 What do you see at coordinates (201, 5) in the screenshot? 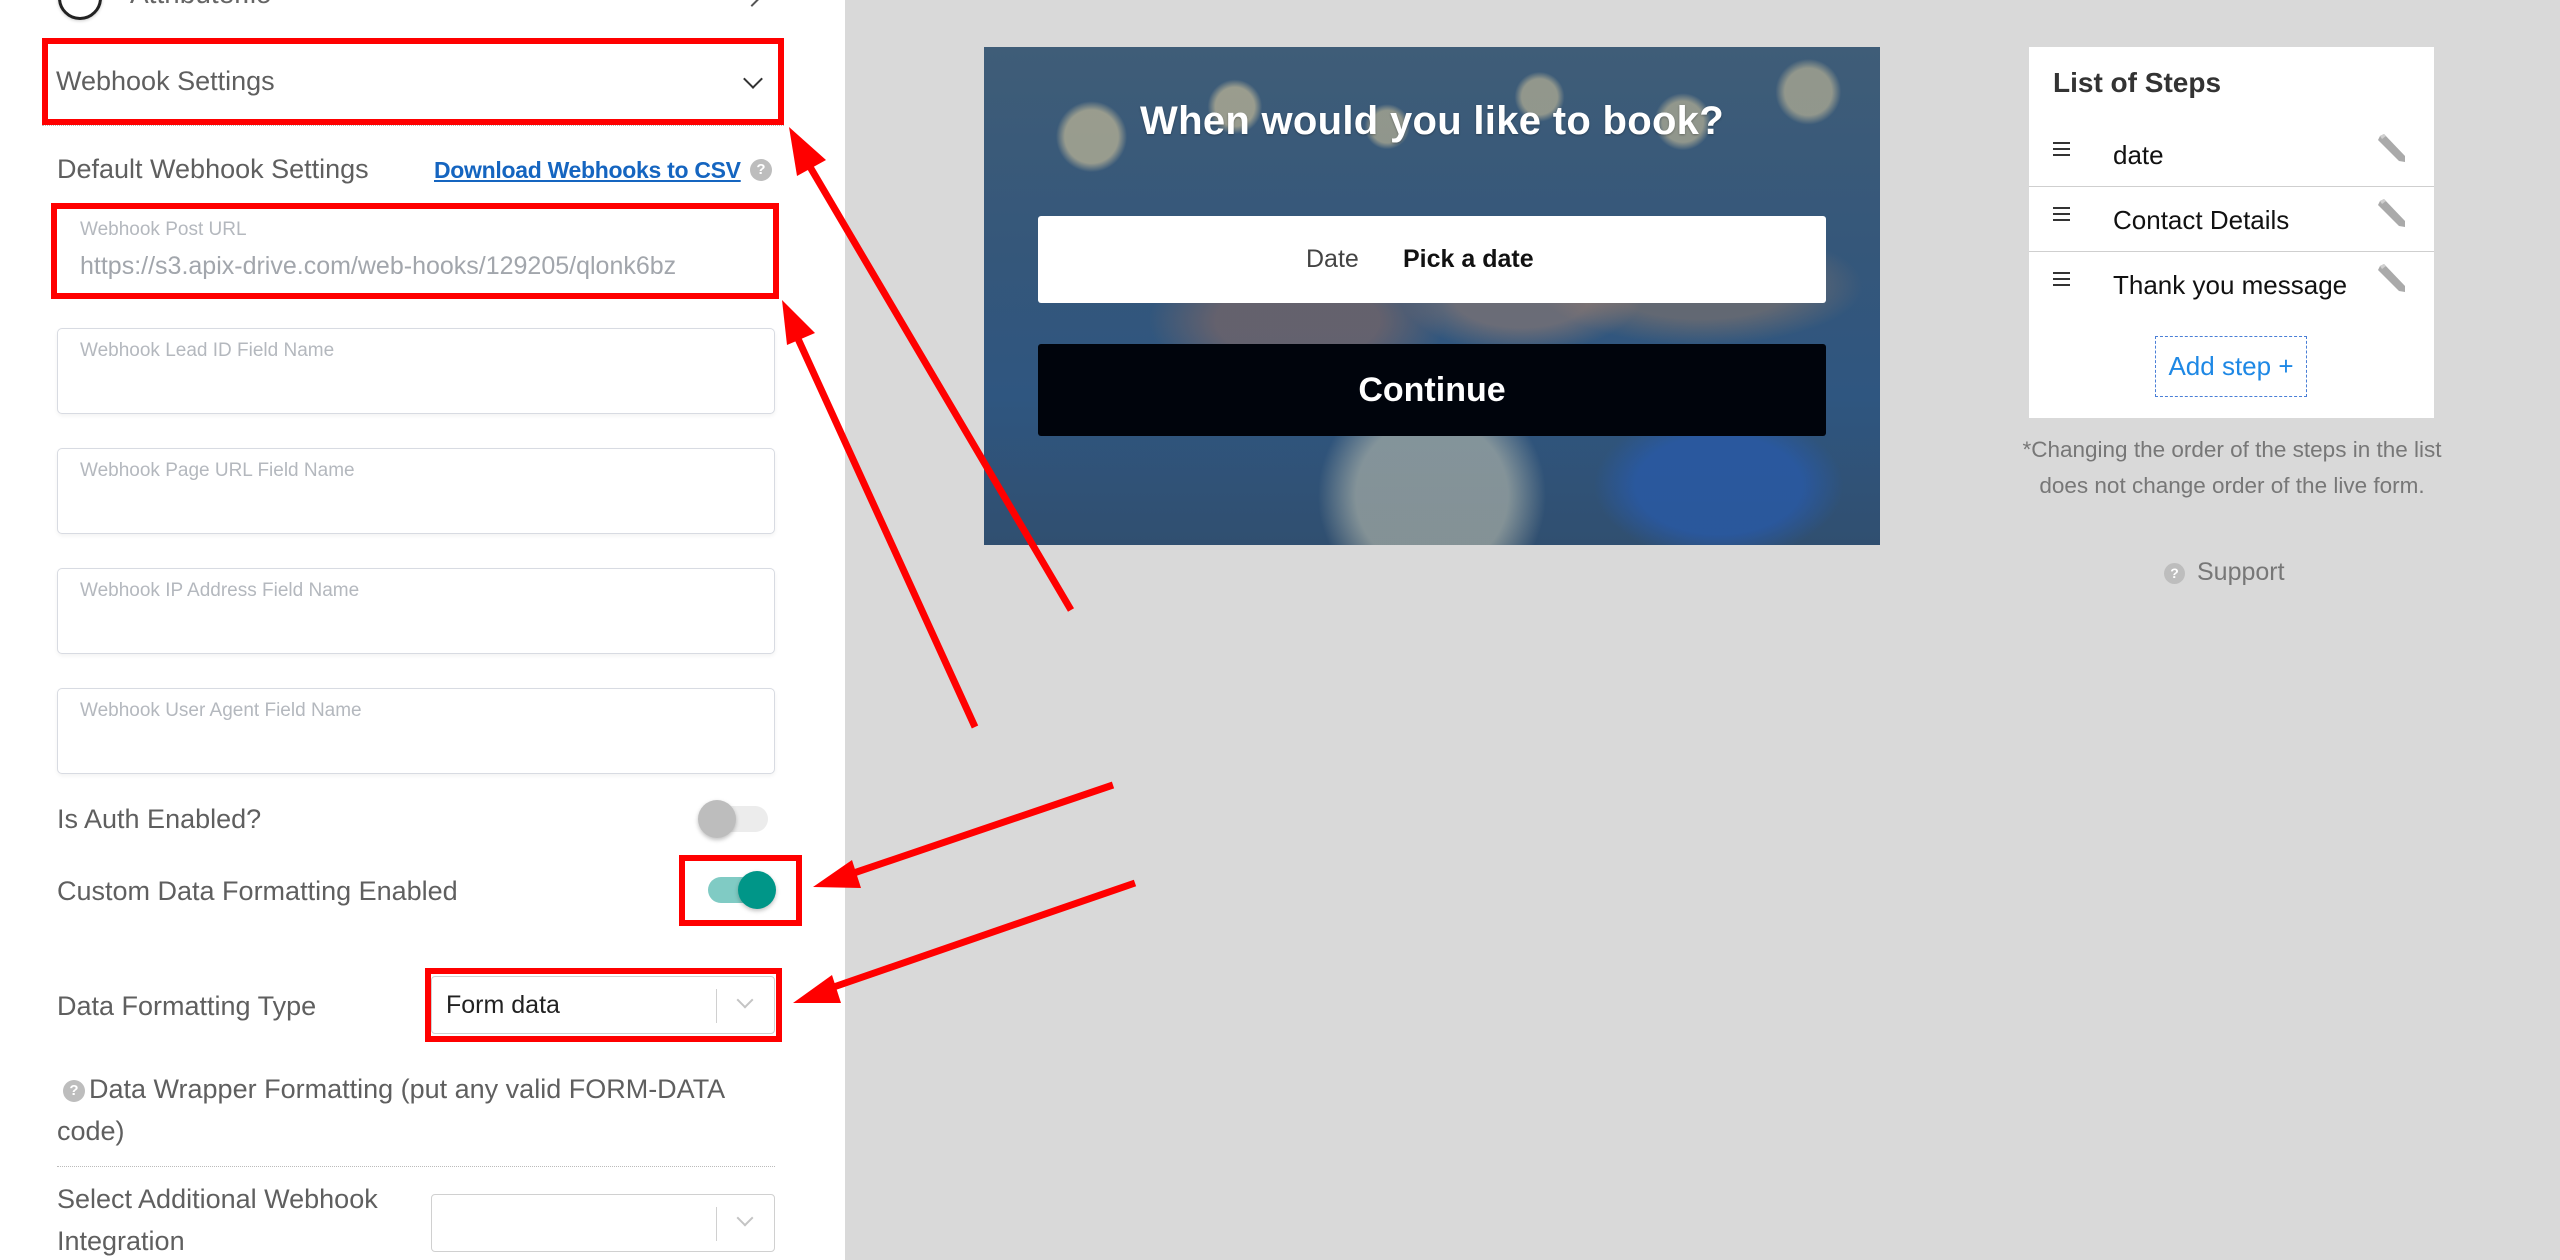
I see `integration-row-attributer: Attributer.io` at bounding box center [201, 5].